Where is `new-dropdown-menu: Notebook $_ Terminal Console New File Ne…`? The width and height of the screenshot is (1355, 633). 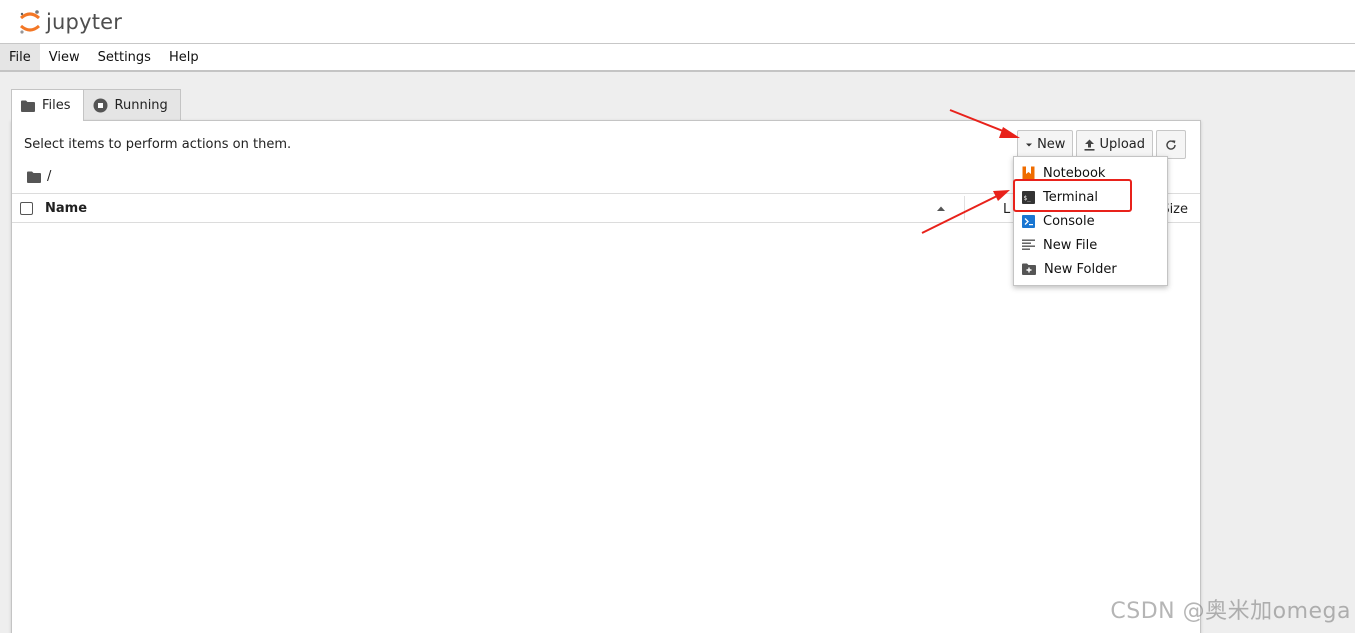 new-dropdown-menu: Notebook $_ Terminal Console New File Ne… is located at coordinates (1090, 221).